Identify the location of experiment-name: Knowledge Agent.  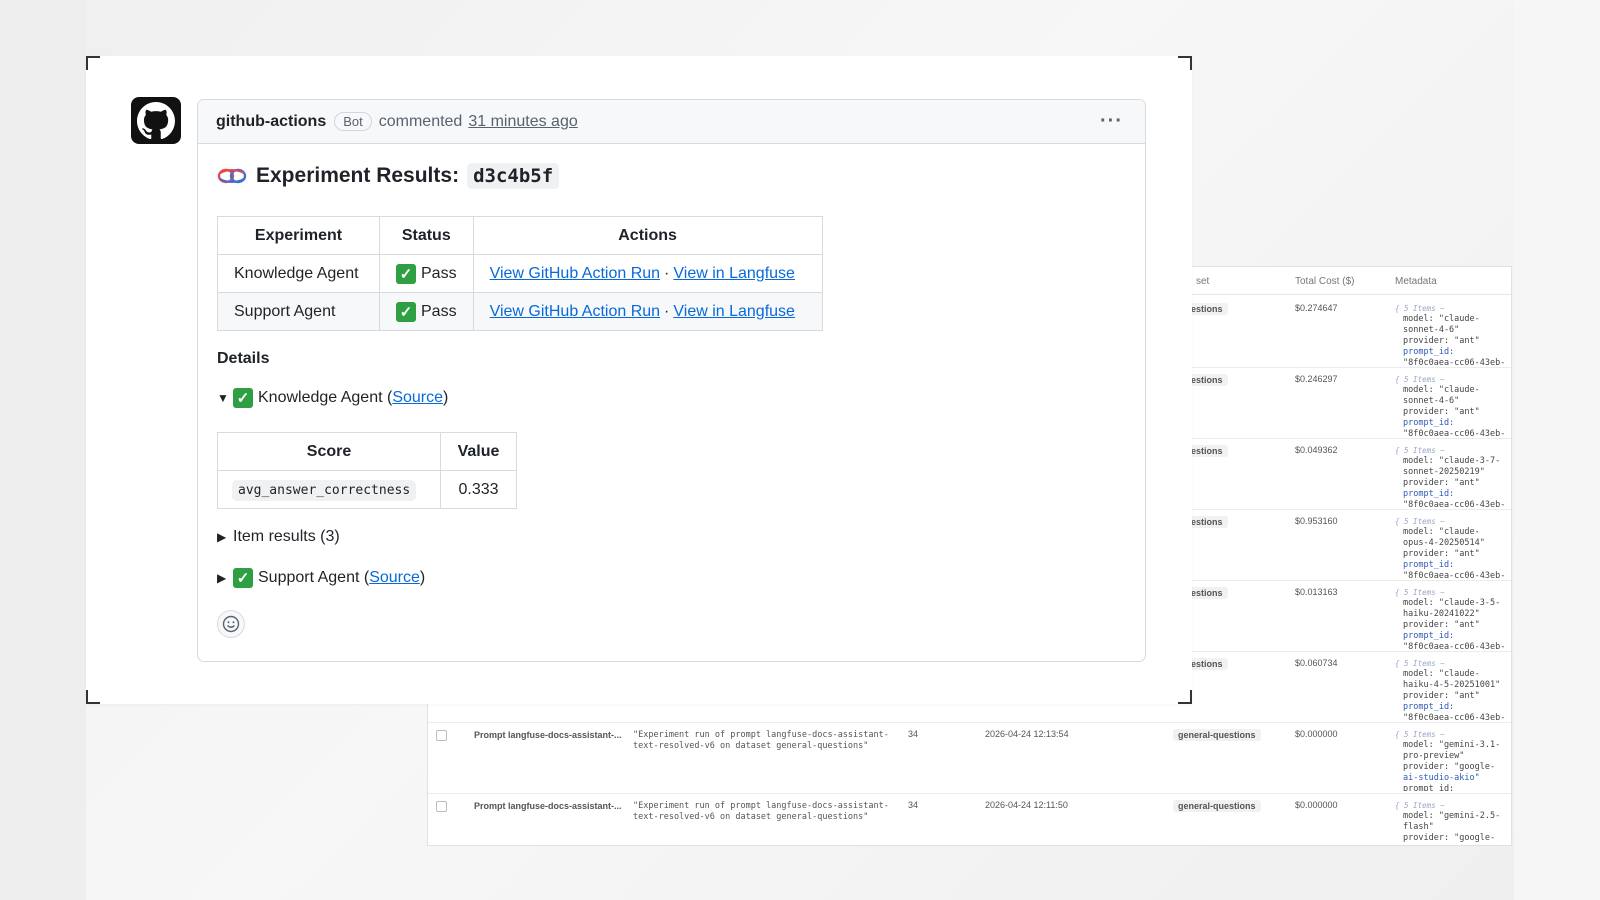
(298, 273).